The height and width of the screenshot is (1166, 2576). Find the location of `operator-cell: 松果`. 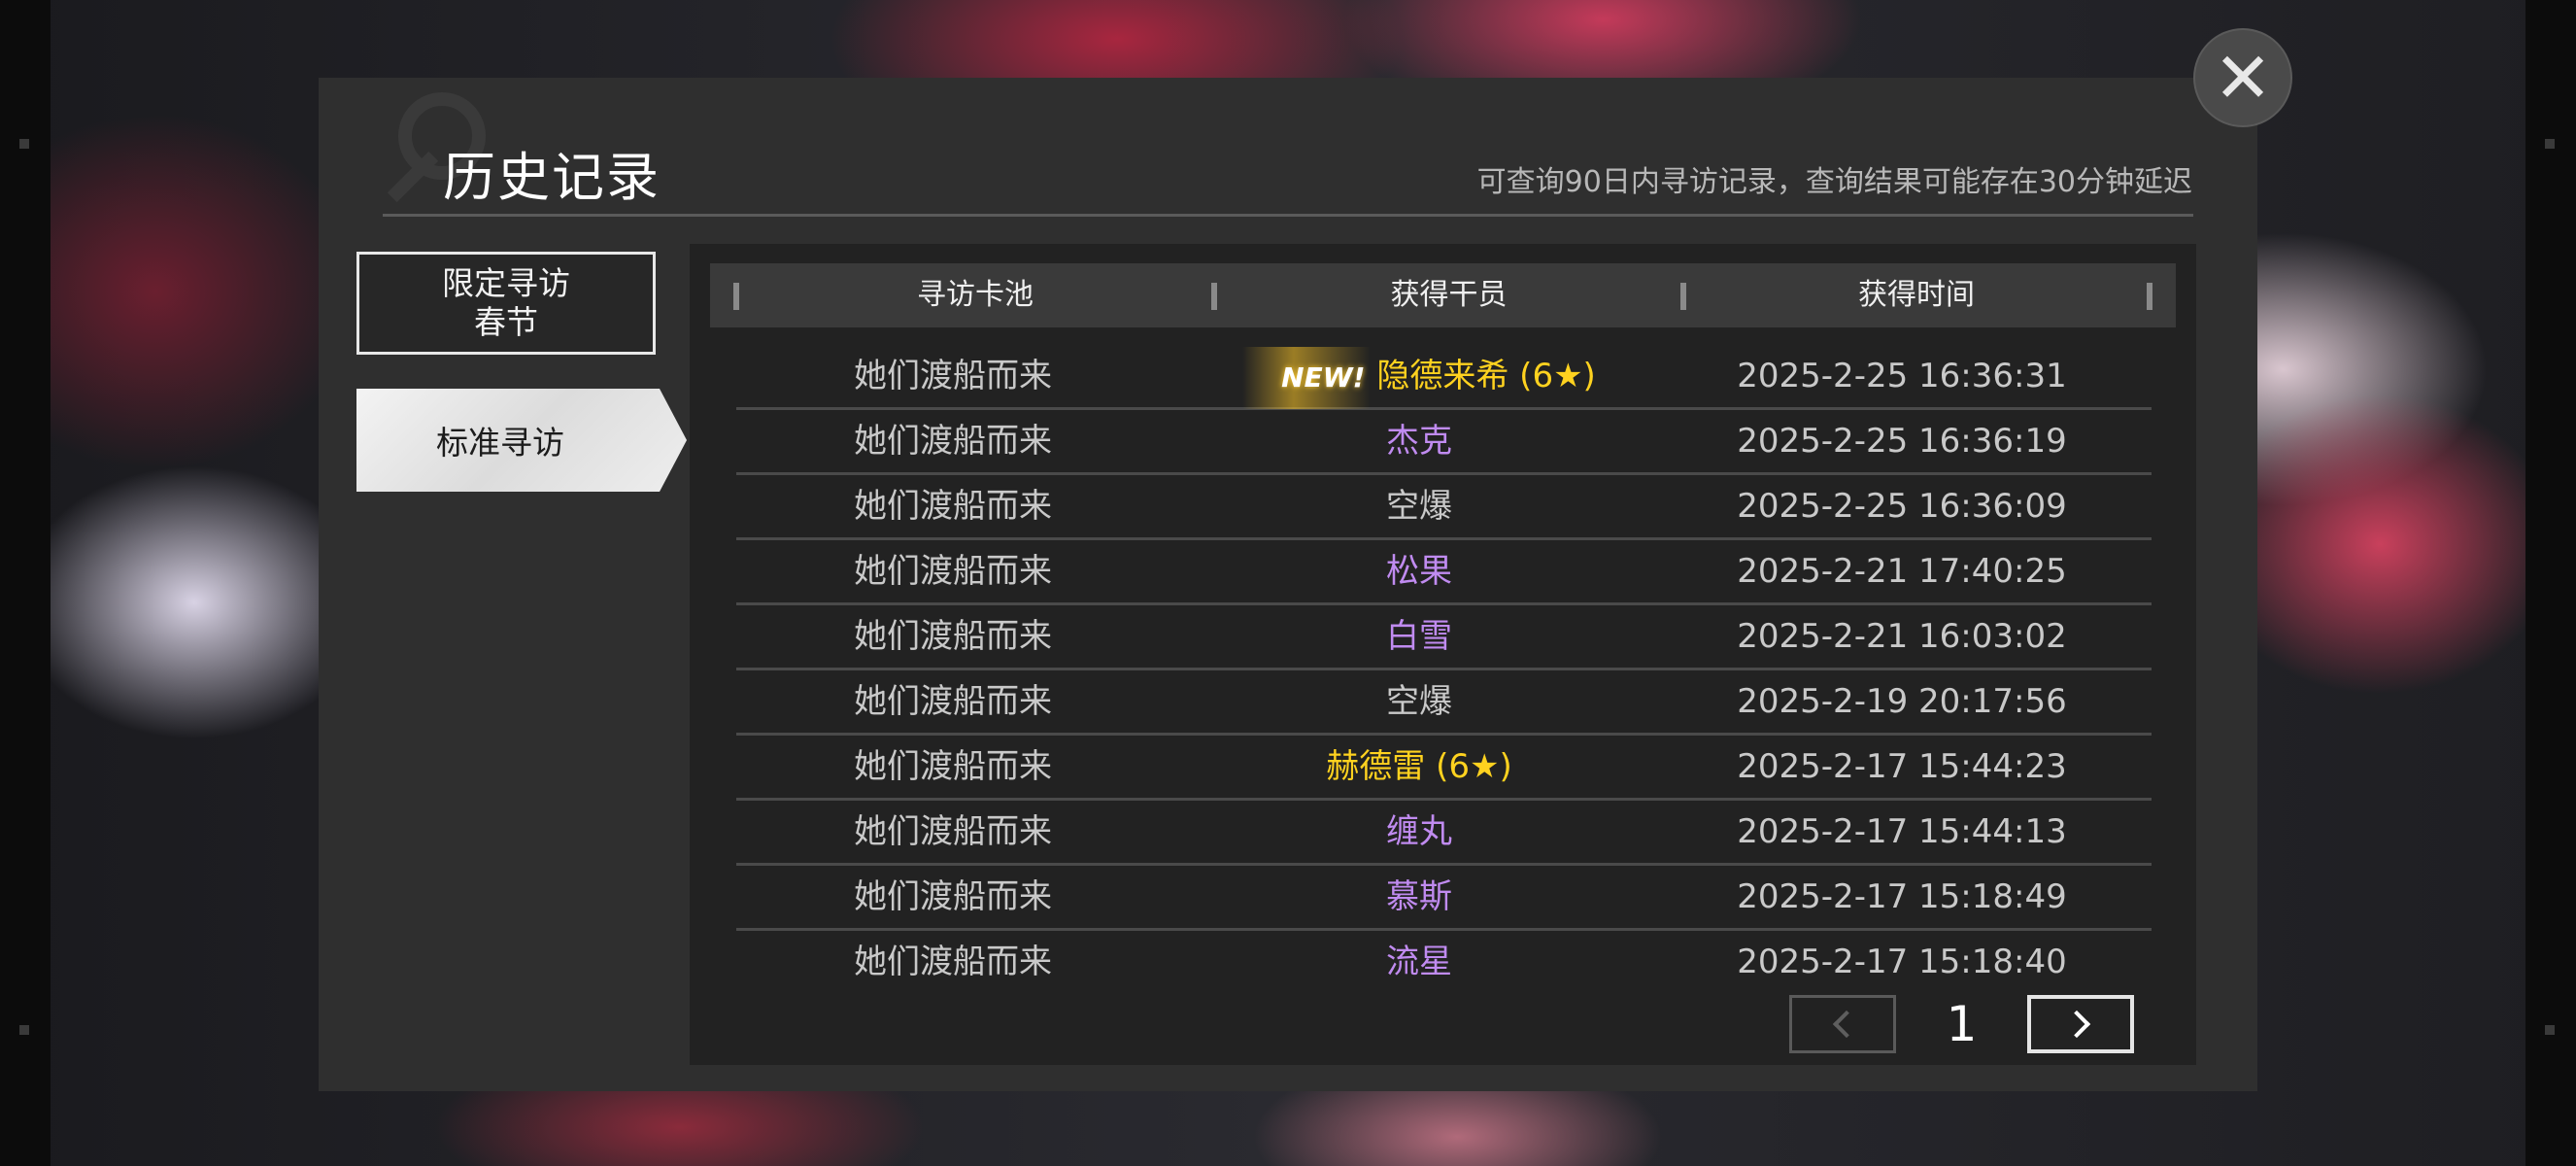

operator-cell: 松果 is located at coordinates (1419, 571).